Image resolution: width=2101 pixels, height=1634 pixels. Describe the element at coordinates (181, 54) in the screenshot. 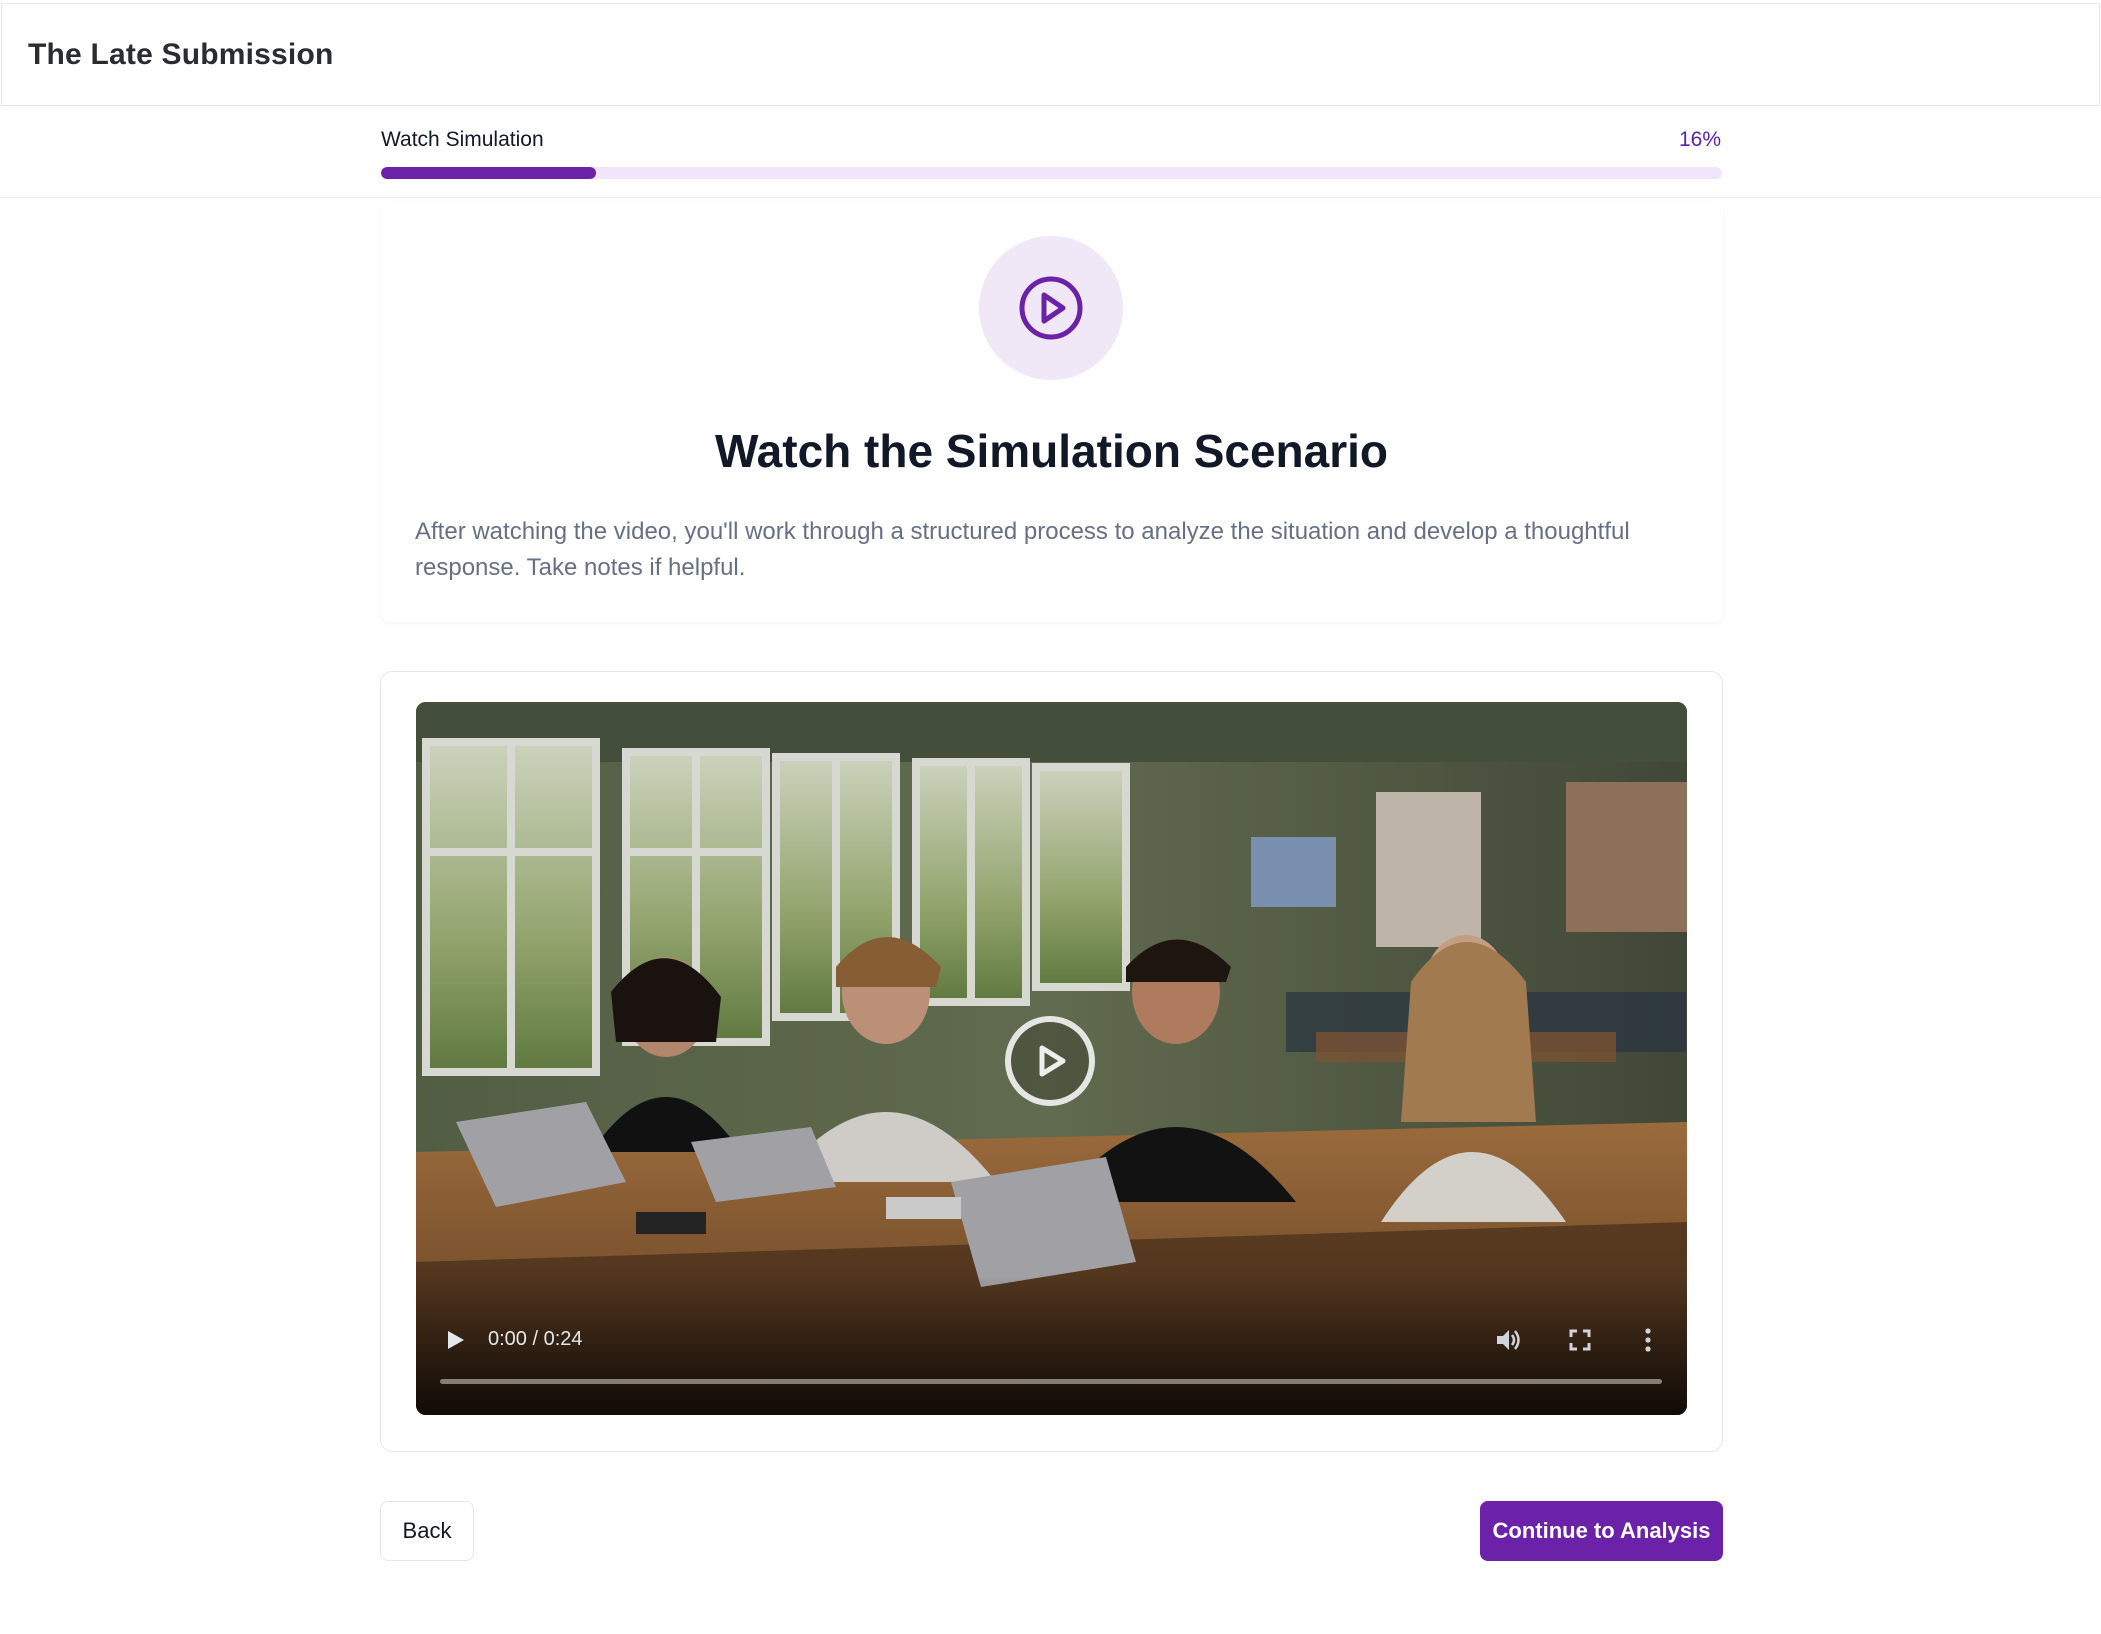

I see `app-title: The Late Submission` at that location.